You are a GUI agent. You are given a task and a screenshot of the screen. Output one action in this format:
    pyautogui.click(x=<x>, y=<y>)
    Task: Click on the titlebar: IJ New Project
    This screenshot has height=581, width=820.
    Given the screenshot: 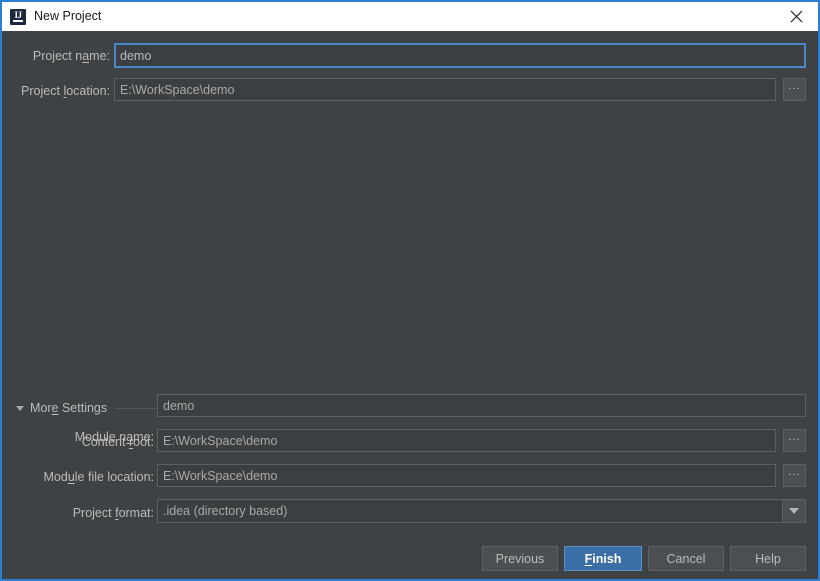 What is the action you would take?
    pyautogui.click(x=410, y=16)
    